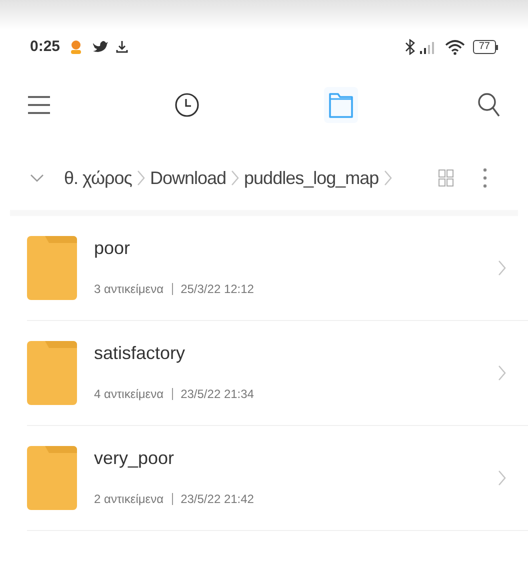 The width and height of the screenshot is (528, 563). Describe the element at coordinates (454, 47) in the screenshot. I see `wifi-icon` at that location.